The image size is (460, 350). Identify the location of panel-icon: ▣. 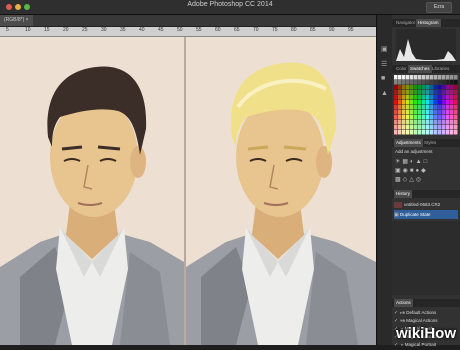
(384, 49).